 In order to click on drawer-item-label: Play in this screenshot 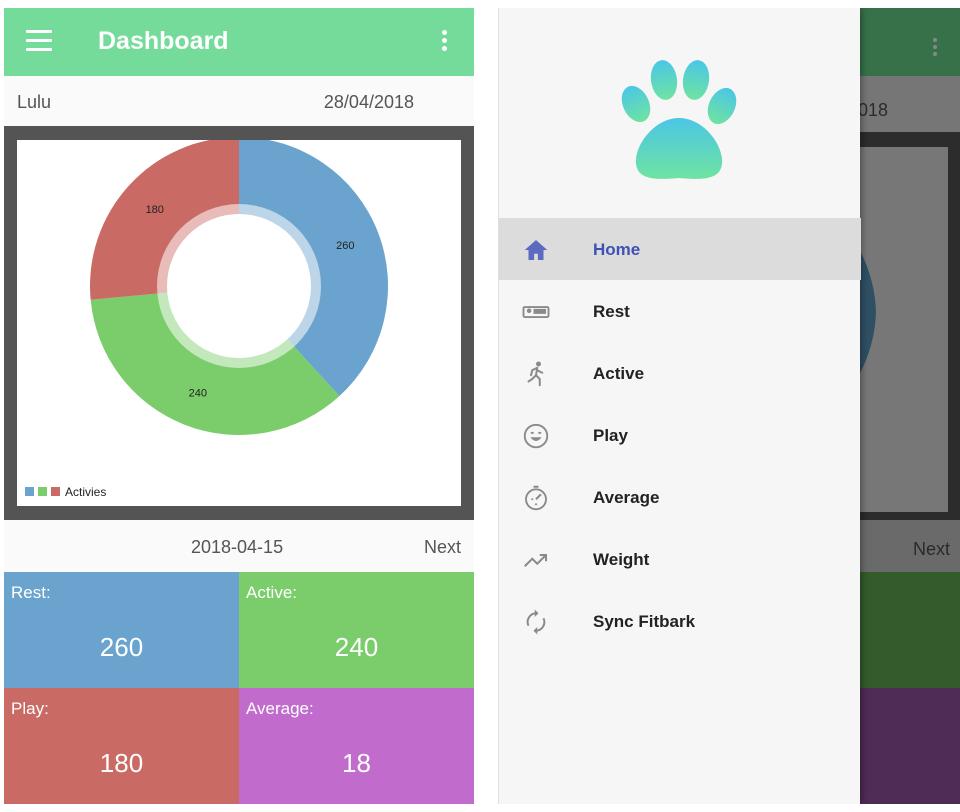, I will do `click(610, 435)`.